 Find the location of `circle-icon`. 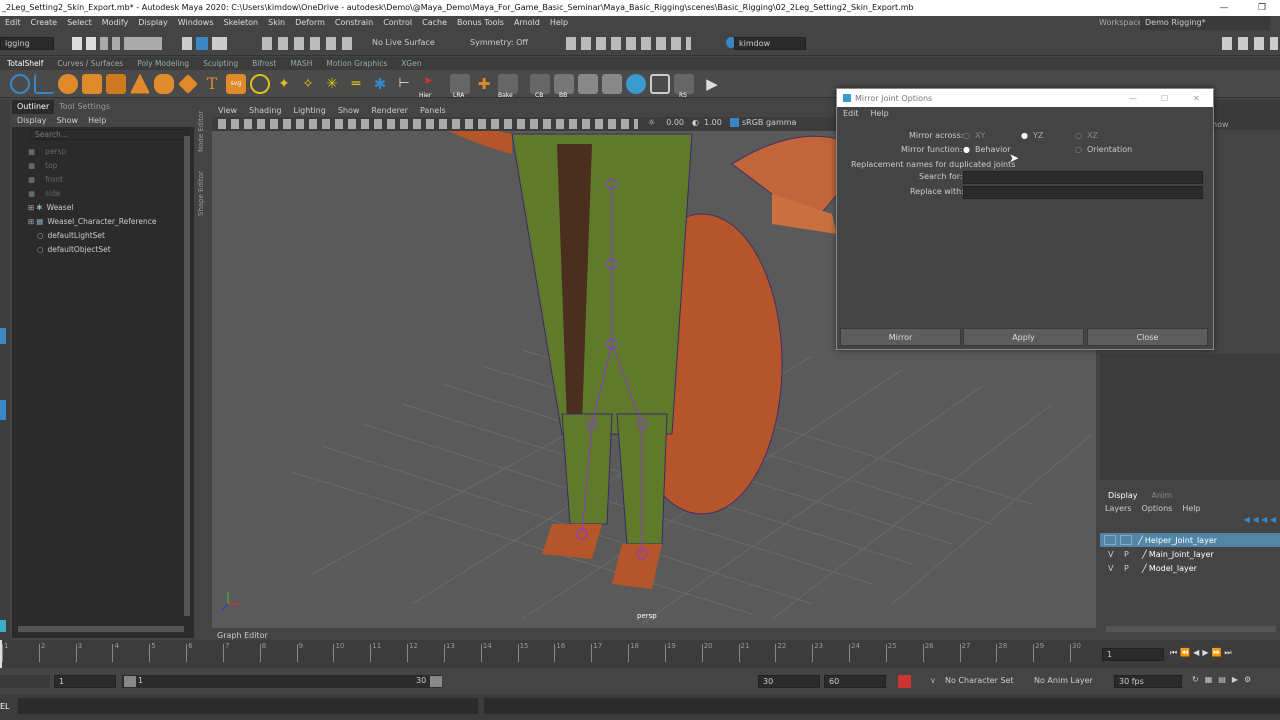

circle-icon is located at coordinates (20, 83).